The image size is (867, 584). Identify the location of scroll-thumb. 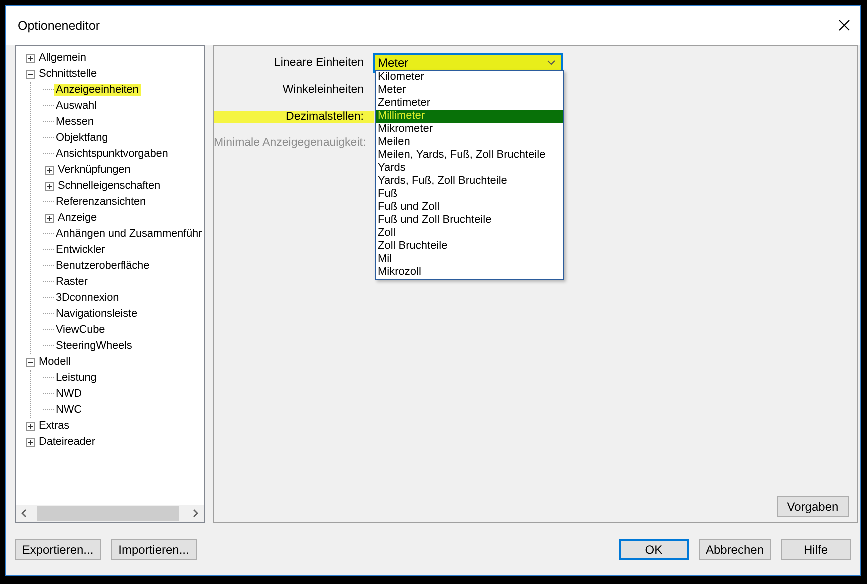
(108, 513).